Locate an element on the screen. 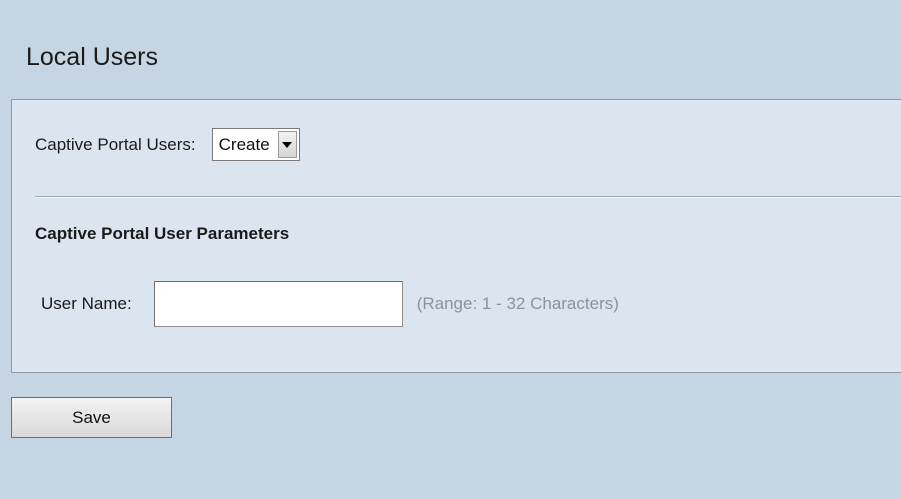  user-name-label: User Name: is located at coordinates (86, 303).